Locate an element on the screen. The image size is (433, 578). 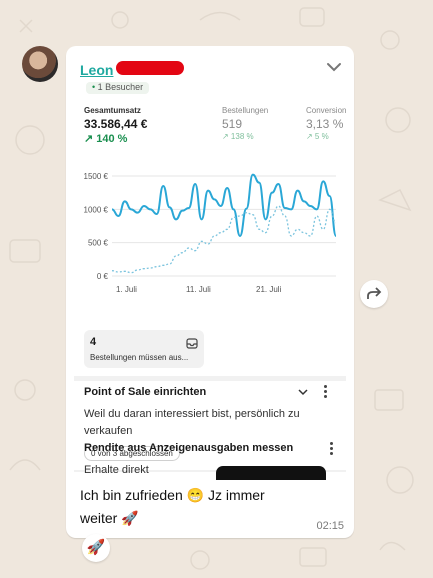
series-line-current is located at coordinates (224, 205).